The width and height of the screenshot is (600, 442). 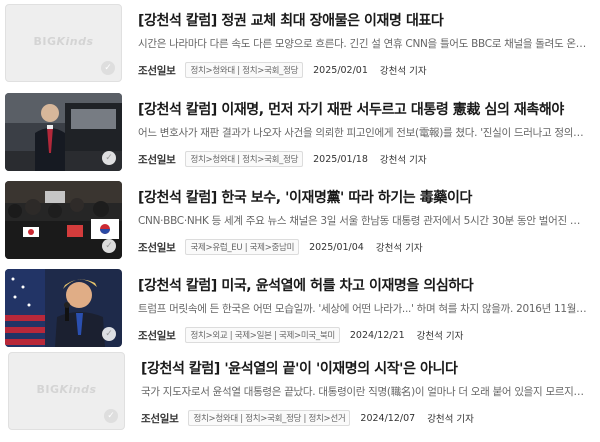 I want to click on article-title: [강천석 칼럼] 미국, 윤석열에 허를 차고 이재명을 의심하다, so click(x=365, y=285).